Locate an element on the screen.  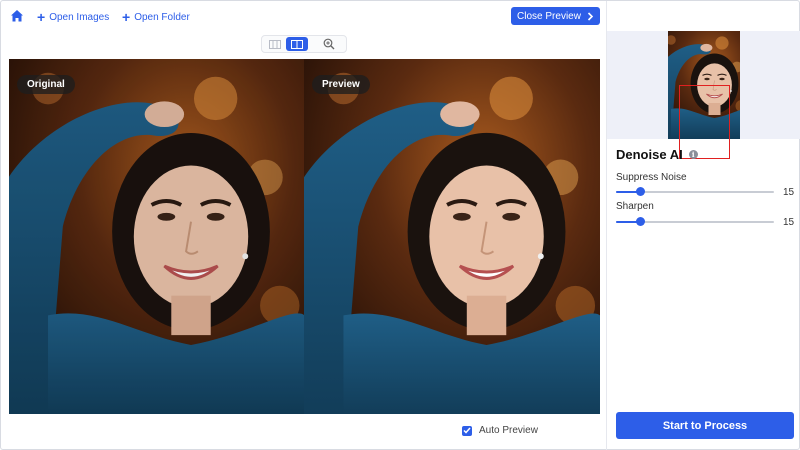
single-view-button is located at coordinates (275, 44).